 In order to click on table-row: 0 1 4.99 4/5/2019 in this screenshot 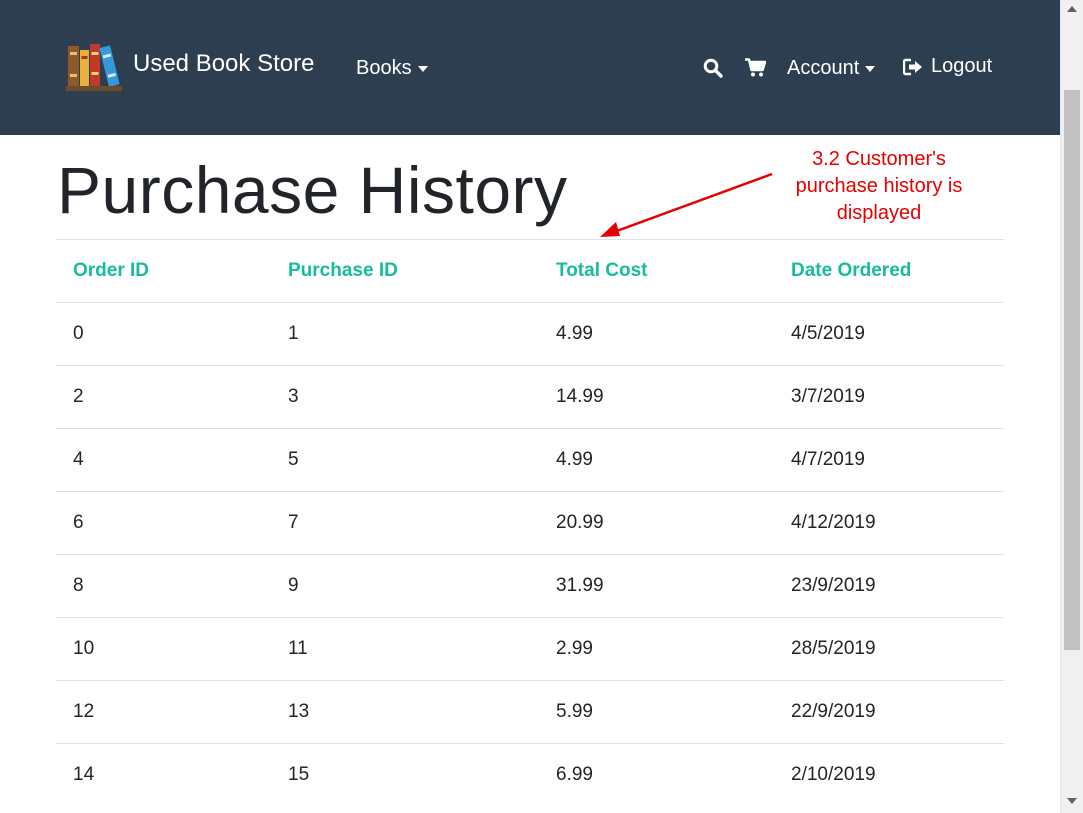, I will do `click(530, 334)`.